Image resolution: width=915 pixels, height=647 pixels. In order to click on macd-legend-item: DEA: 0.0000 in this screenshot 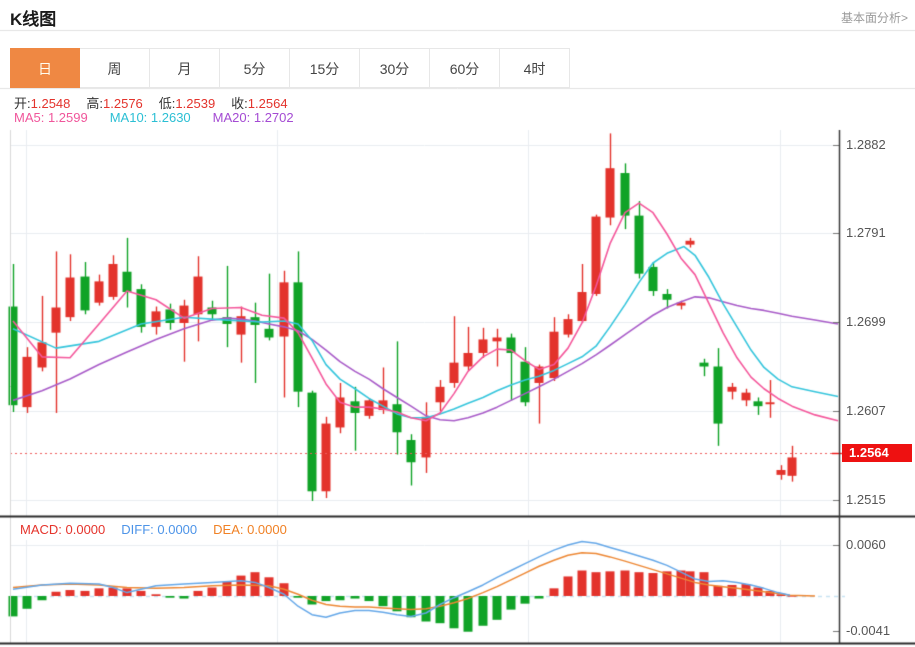, I will do `click(250, 529)`.